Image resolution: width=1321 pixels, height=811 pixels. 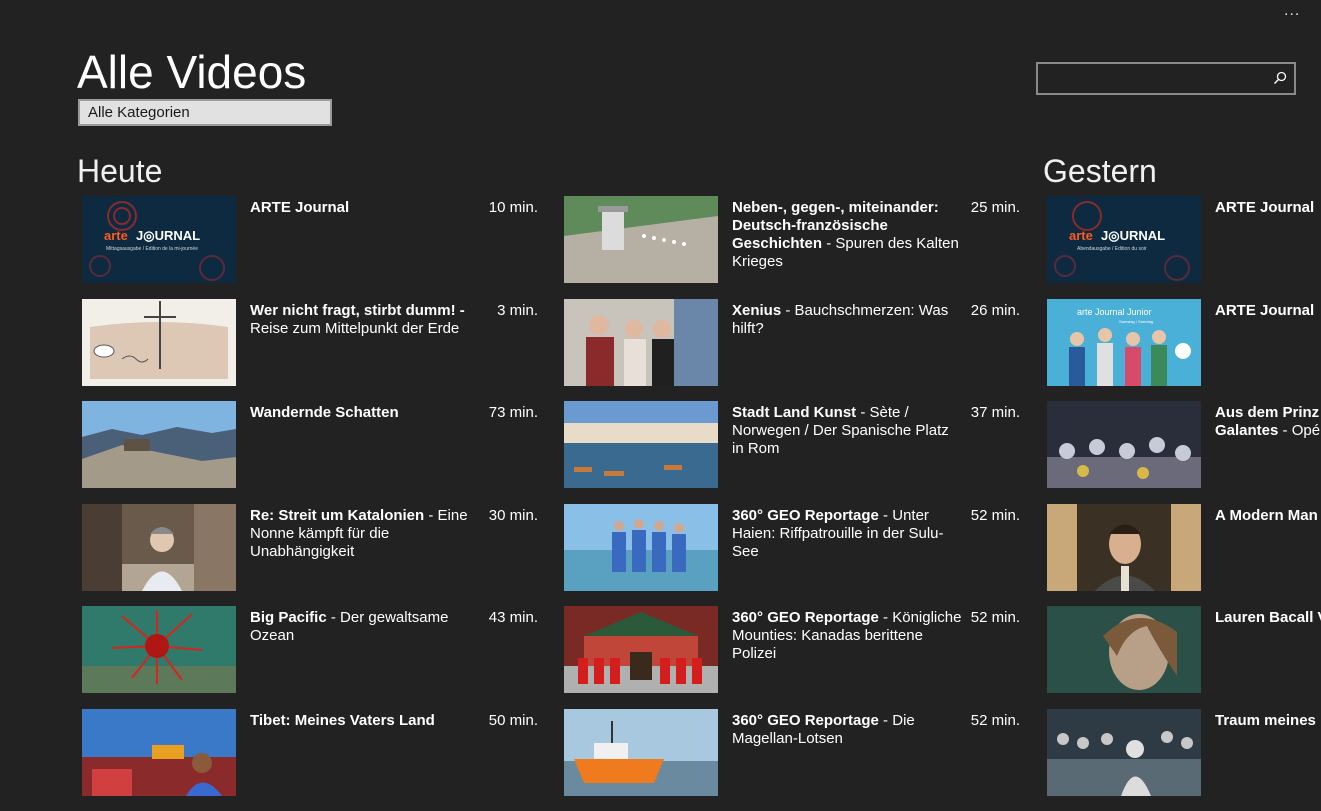 I want to click on page-title: Alle Videos, so click(x=192, y=72).